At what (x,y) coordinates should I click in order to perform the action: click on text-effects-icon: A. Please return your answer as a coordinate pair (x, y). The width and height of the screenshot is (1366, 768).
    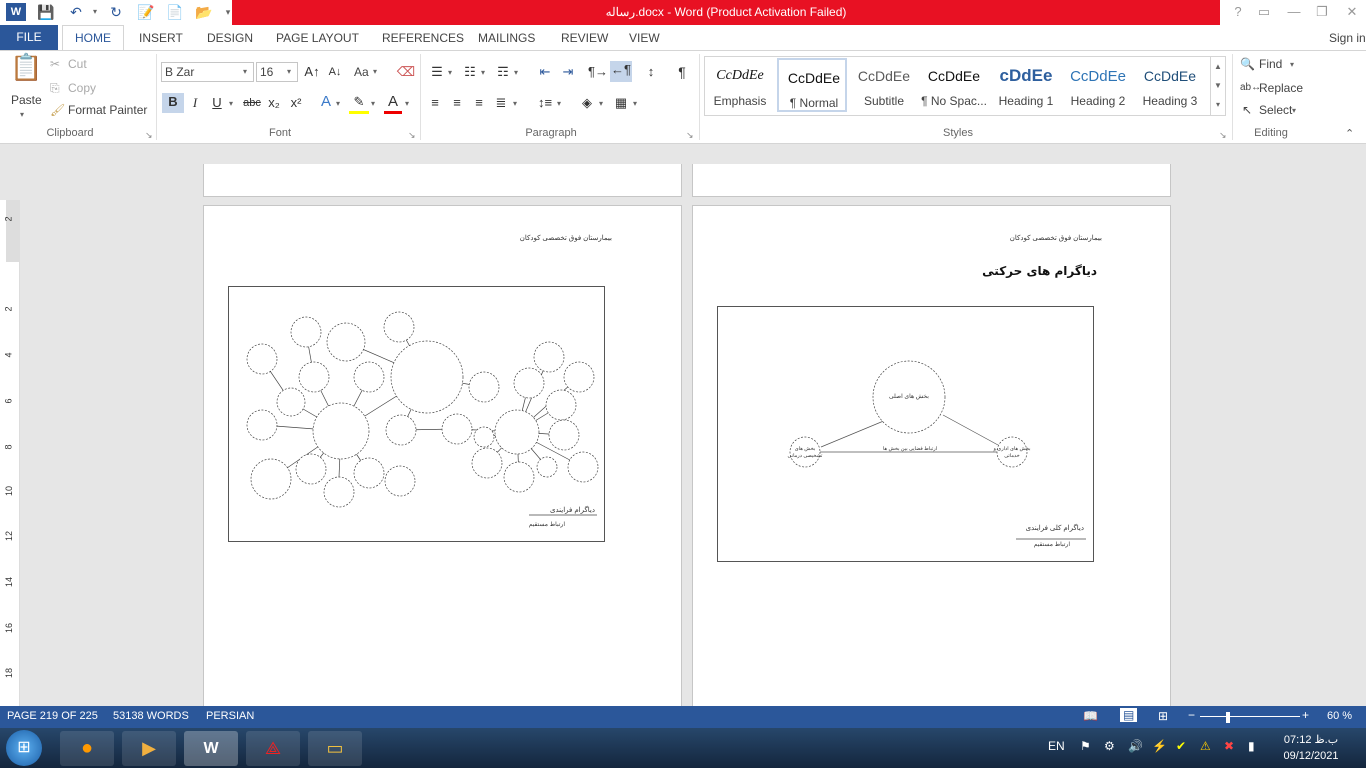
    Looking at the image, I should click on (326, 102).